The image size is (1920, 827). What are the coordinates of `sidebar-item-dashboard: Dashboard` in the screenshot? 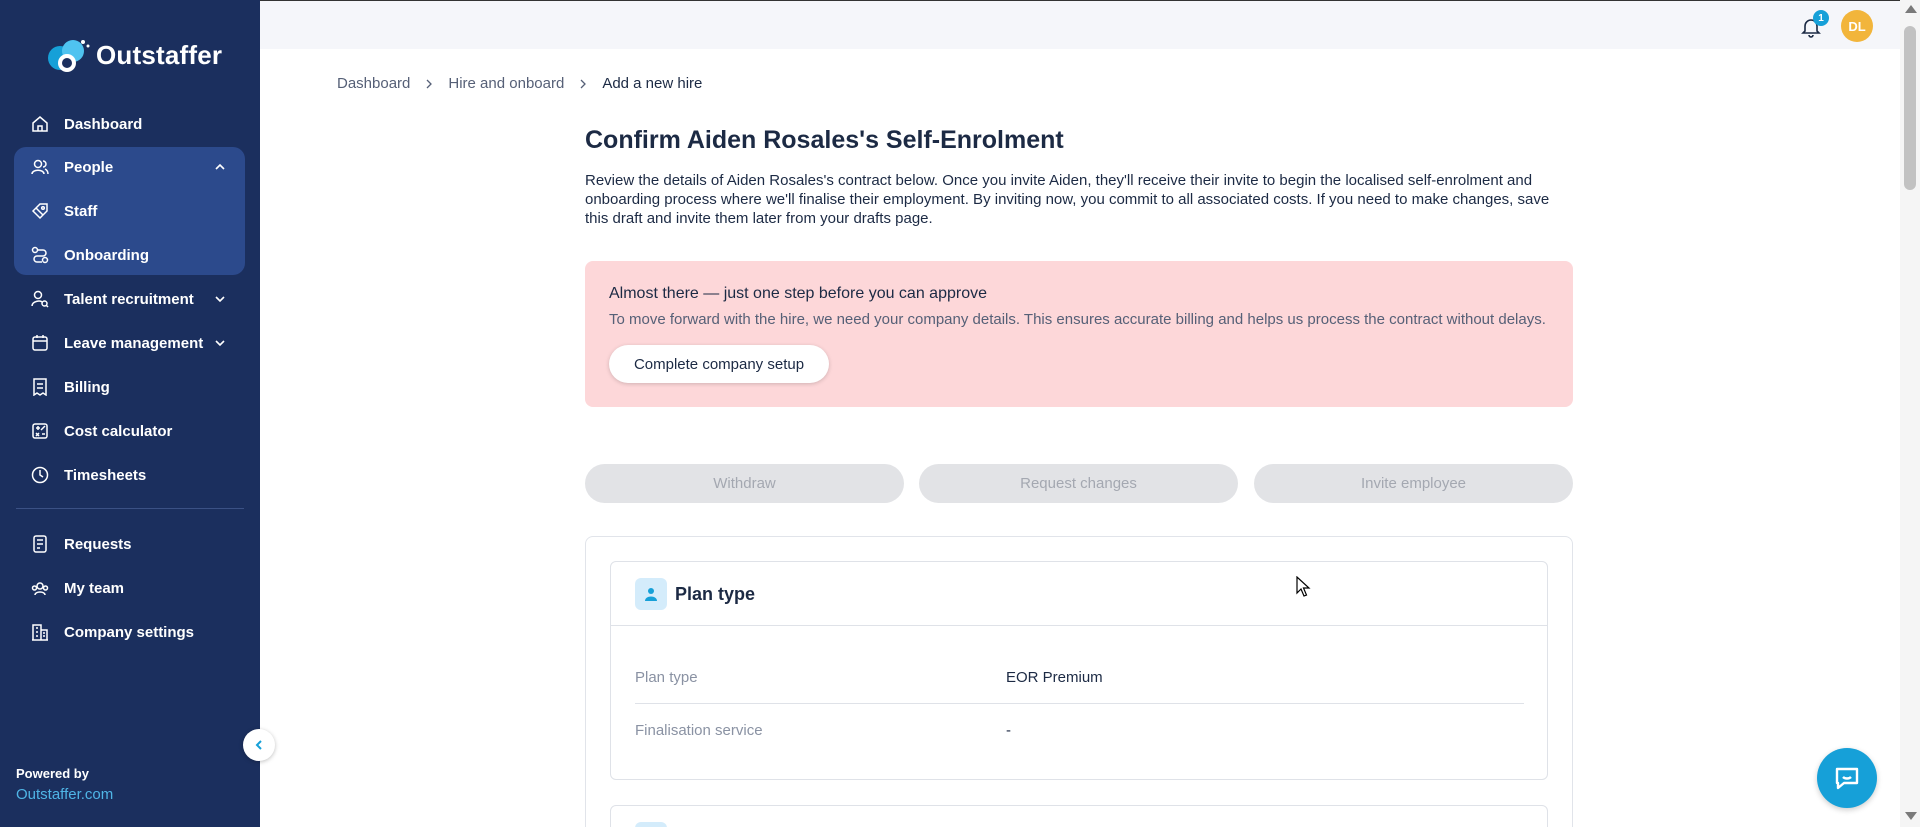 It's located at (129, 124).